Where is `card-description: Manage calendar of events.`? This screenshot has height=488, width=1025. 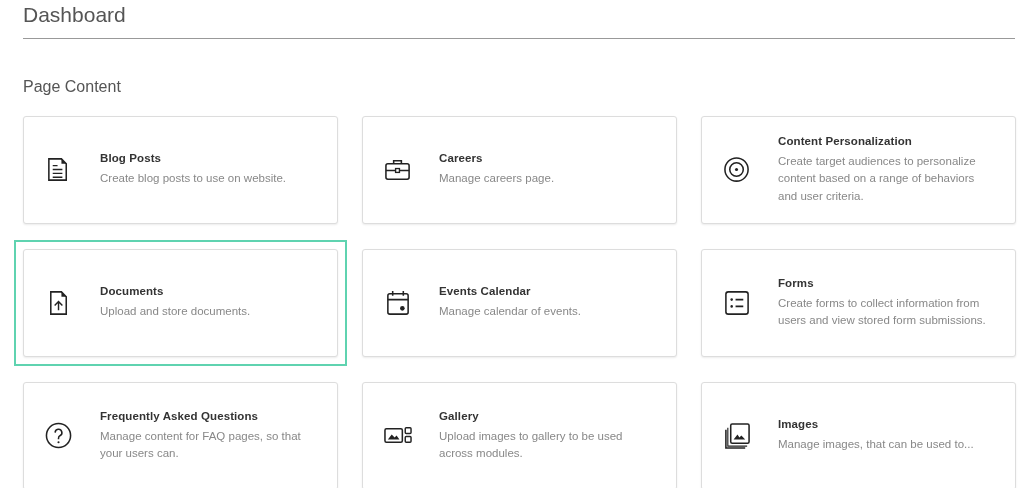 card-description: Manage calendar of events. is located at coordinates (510, 312).